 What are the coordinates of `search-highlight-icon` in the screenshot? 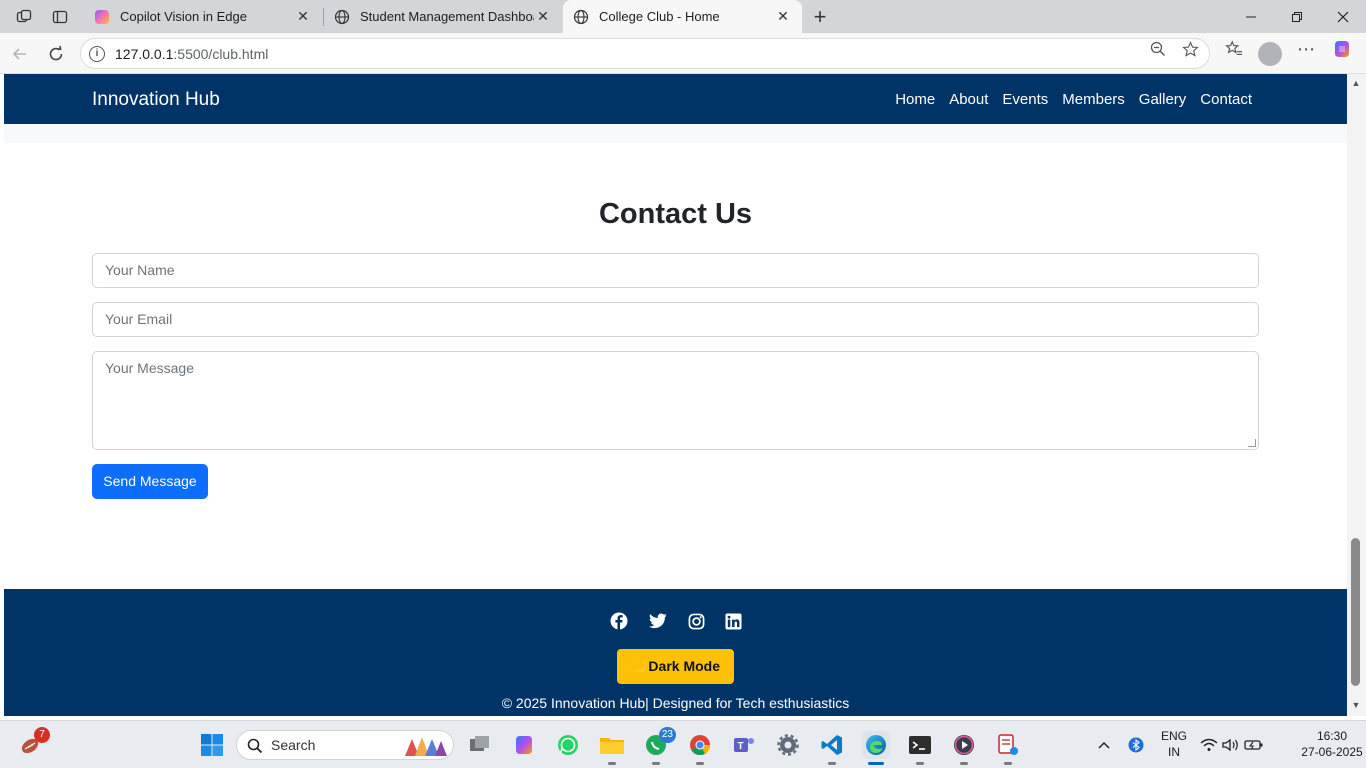 It's located at (426, 746).